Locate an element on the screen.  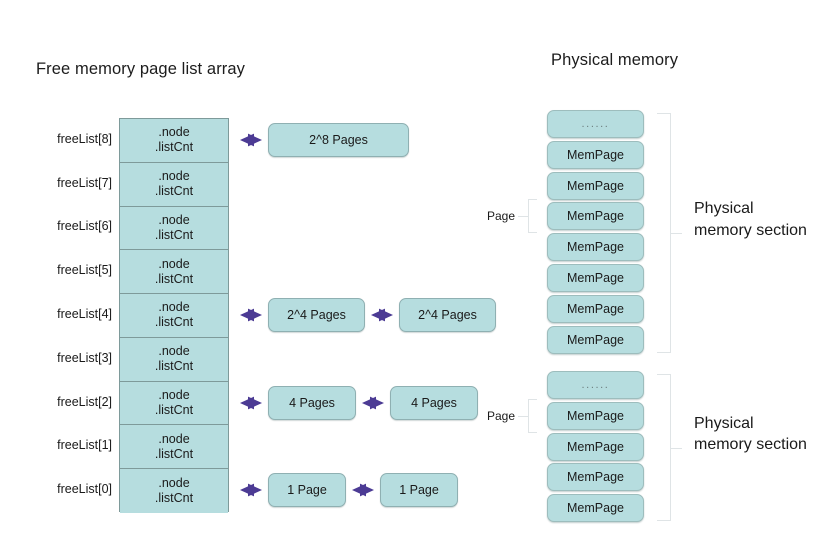
freelist-index-label: freeList[7] is located at coordinates (84, 182).